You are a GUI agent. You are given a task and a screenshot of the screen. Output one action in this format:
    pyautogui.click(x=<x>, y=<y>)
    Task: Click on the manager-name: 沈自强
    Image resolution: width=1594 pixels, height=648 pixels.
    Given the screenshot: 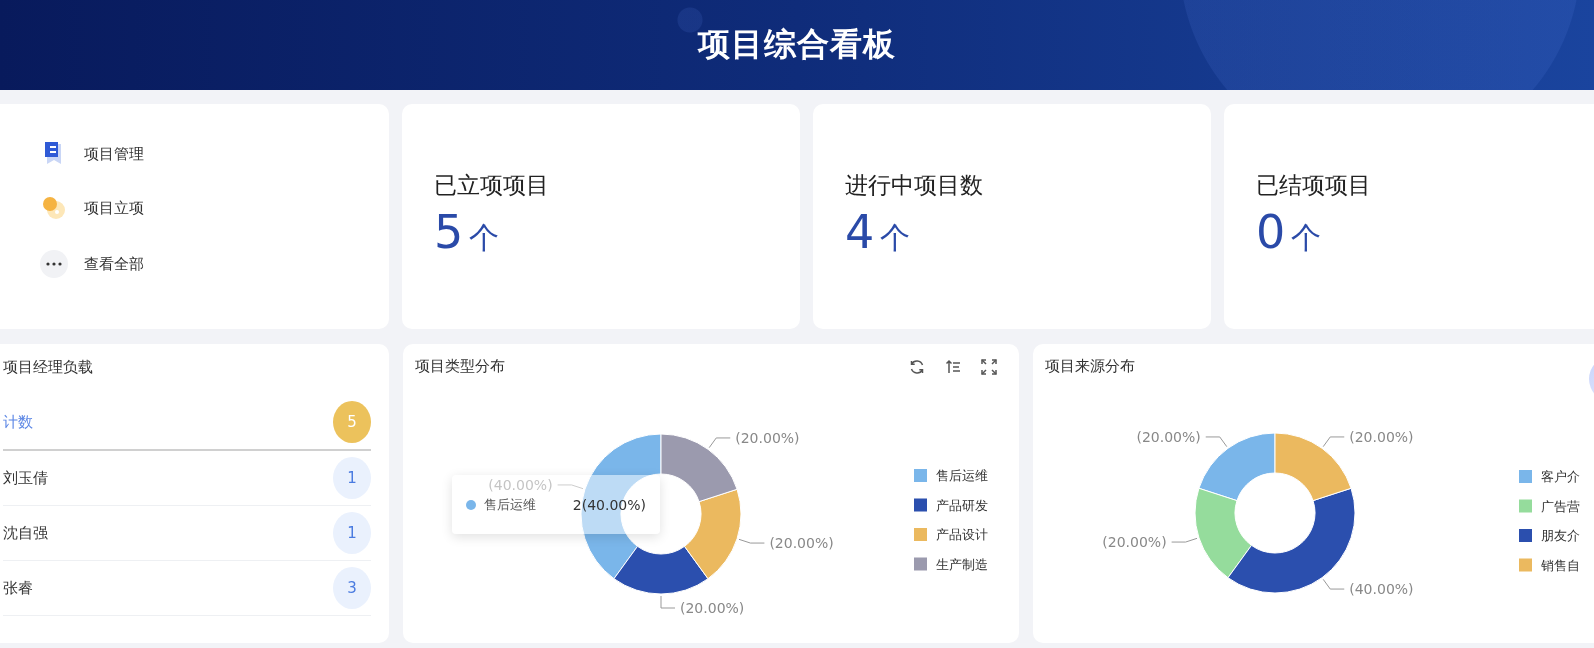 What is the action you would take?
    pyautogui.click(x=25, y=533)
    